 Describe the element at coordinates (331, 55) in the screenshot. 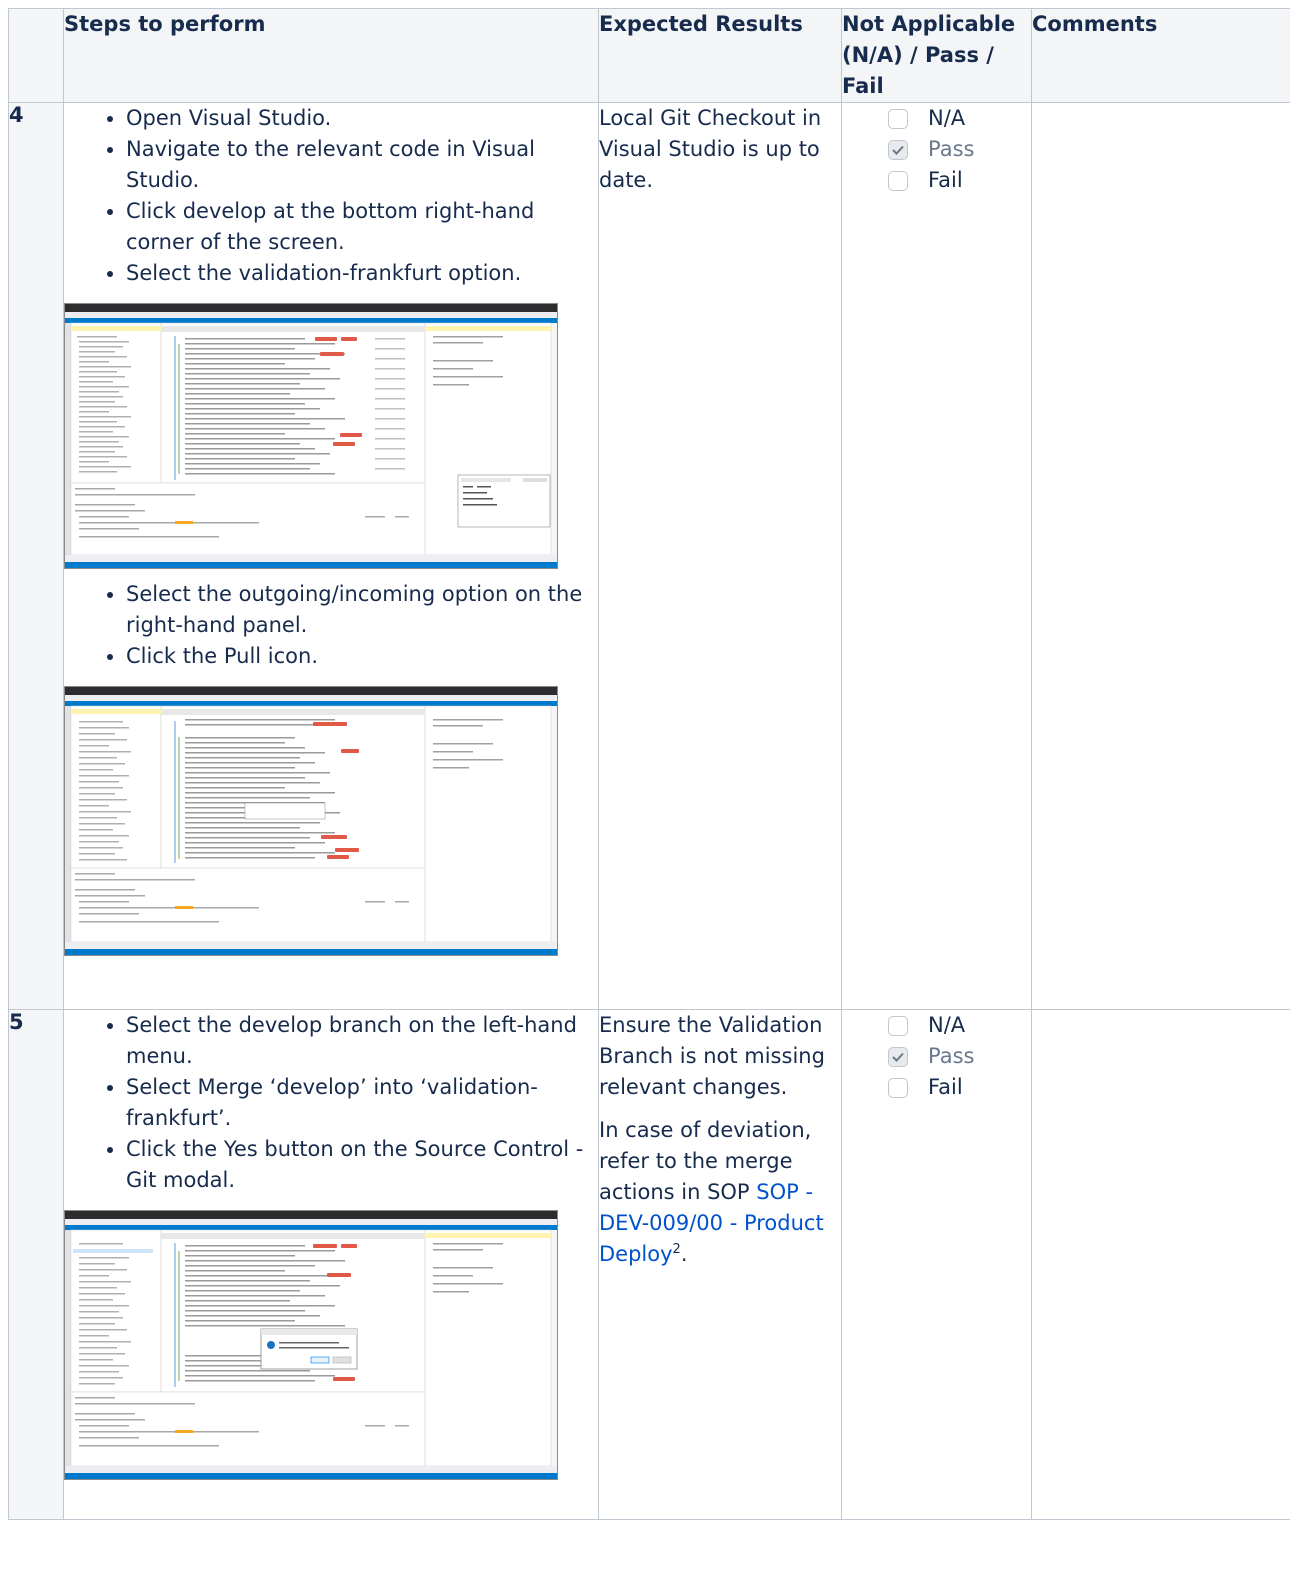

I see `header-steps: Steps to perform` at that location.